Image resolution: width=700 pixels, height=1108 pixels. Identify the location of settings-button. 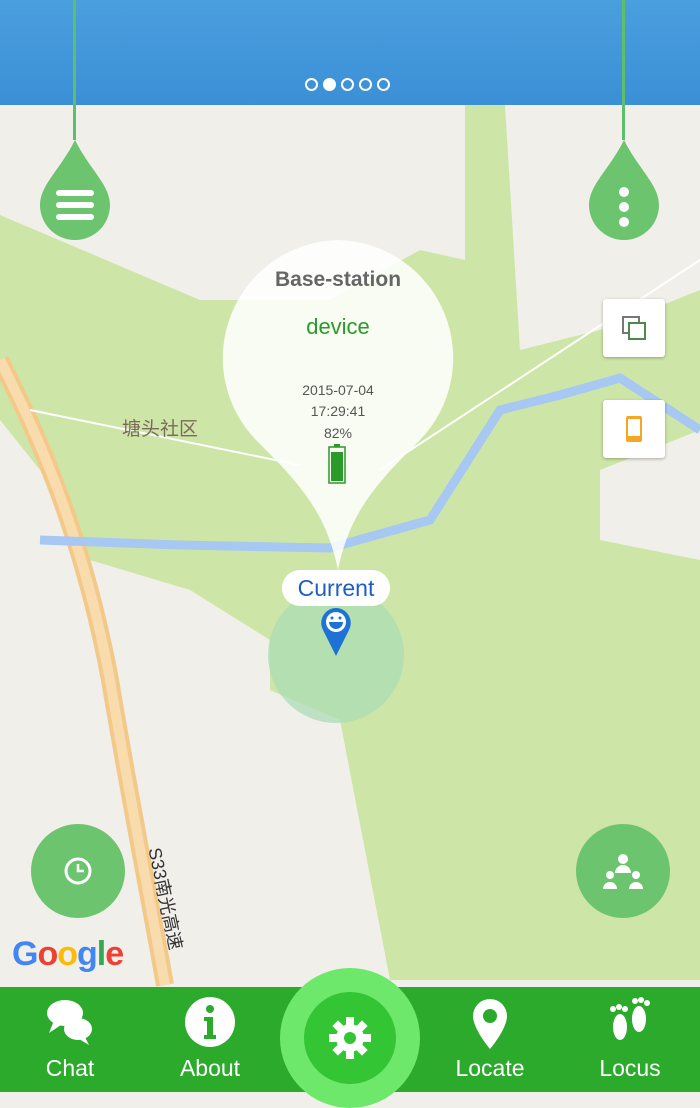
(350, 1038).